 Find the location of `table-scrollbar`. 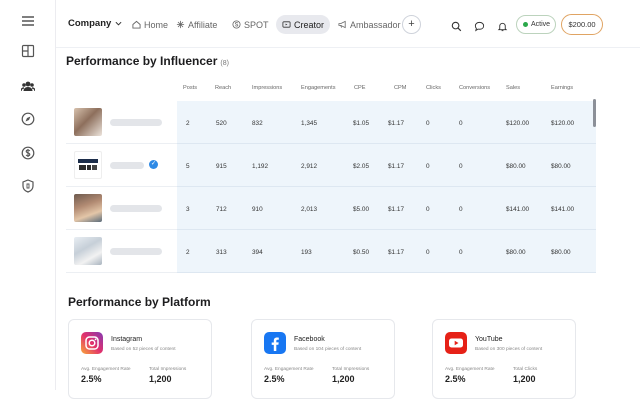

table-scrollbar is located at coordinates (594, 113).